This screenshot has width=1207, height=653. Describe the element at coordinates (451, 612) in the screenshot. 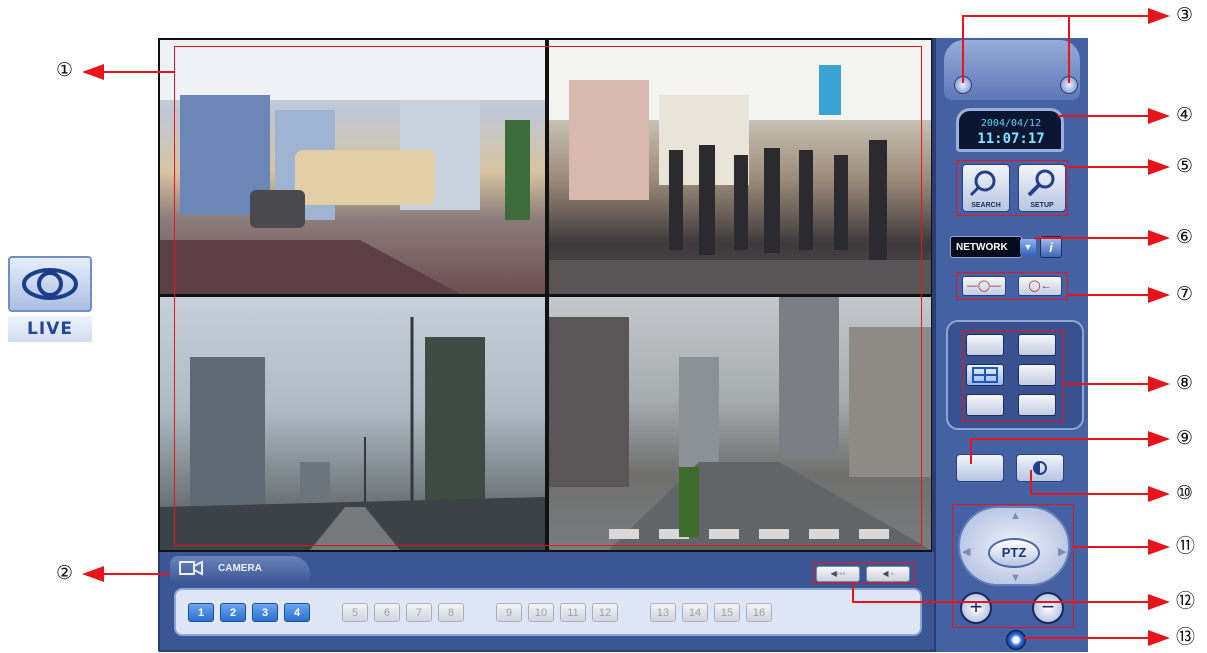

I see `camera-button-8: 8` at that location.